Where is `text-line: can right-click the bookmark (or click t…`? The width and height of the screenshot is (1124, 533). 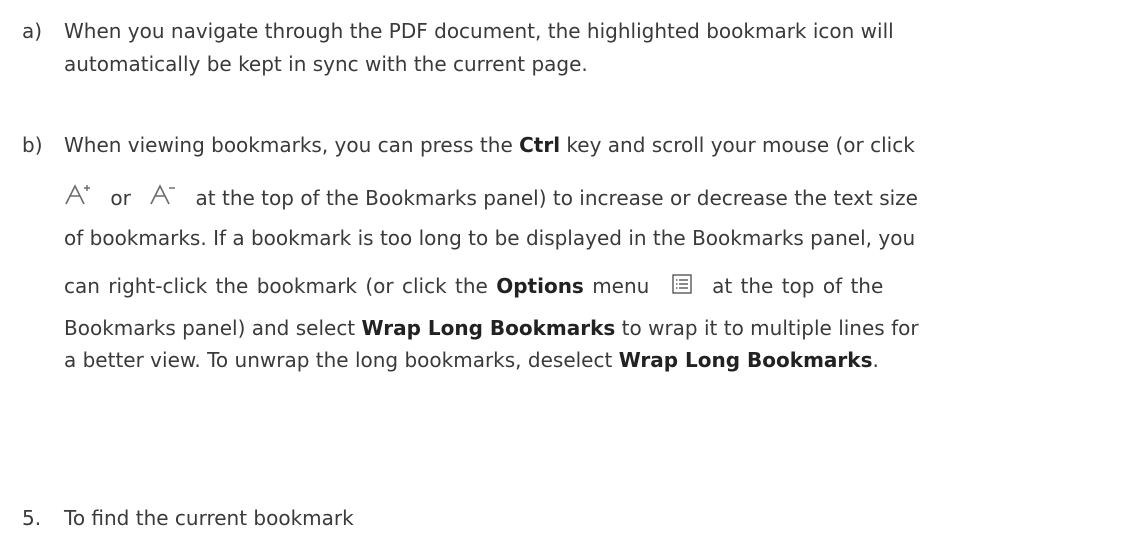 text-line: can right-click the bookmark (or click t… is located at coordinates (474, 285).